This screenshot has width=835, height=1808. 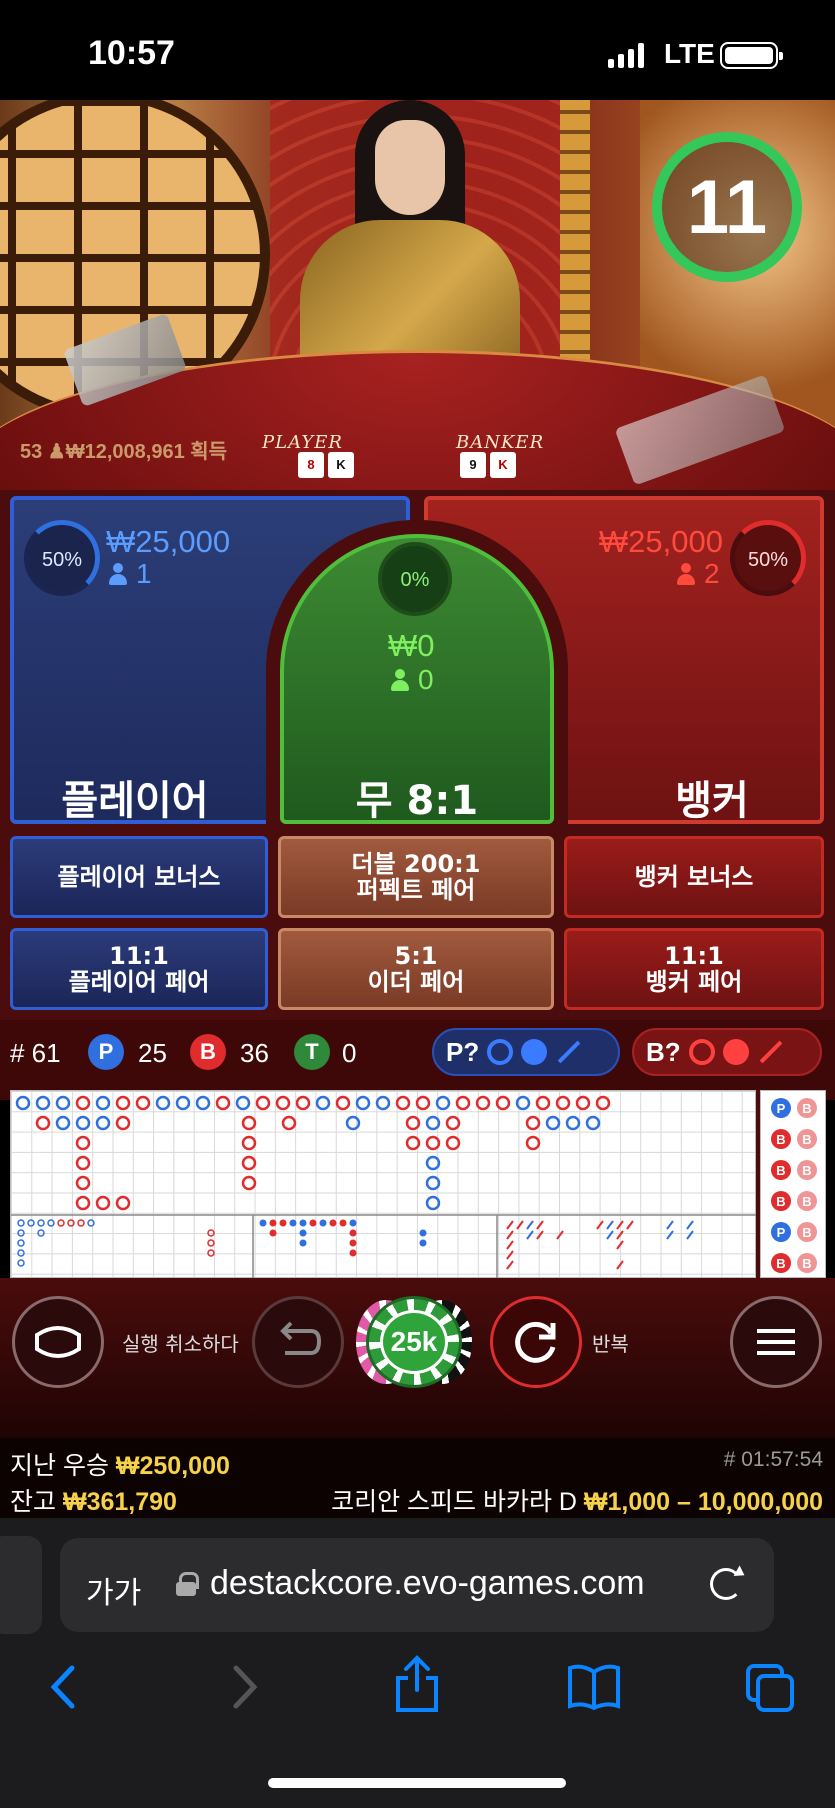 What do you see at coordinates (417, 50) in the screenshot?
I see `status-bar: 10:57 LTE` at bounding box center [417, 50].